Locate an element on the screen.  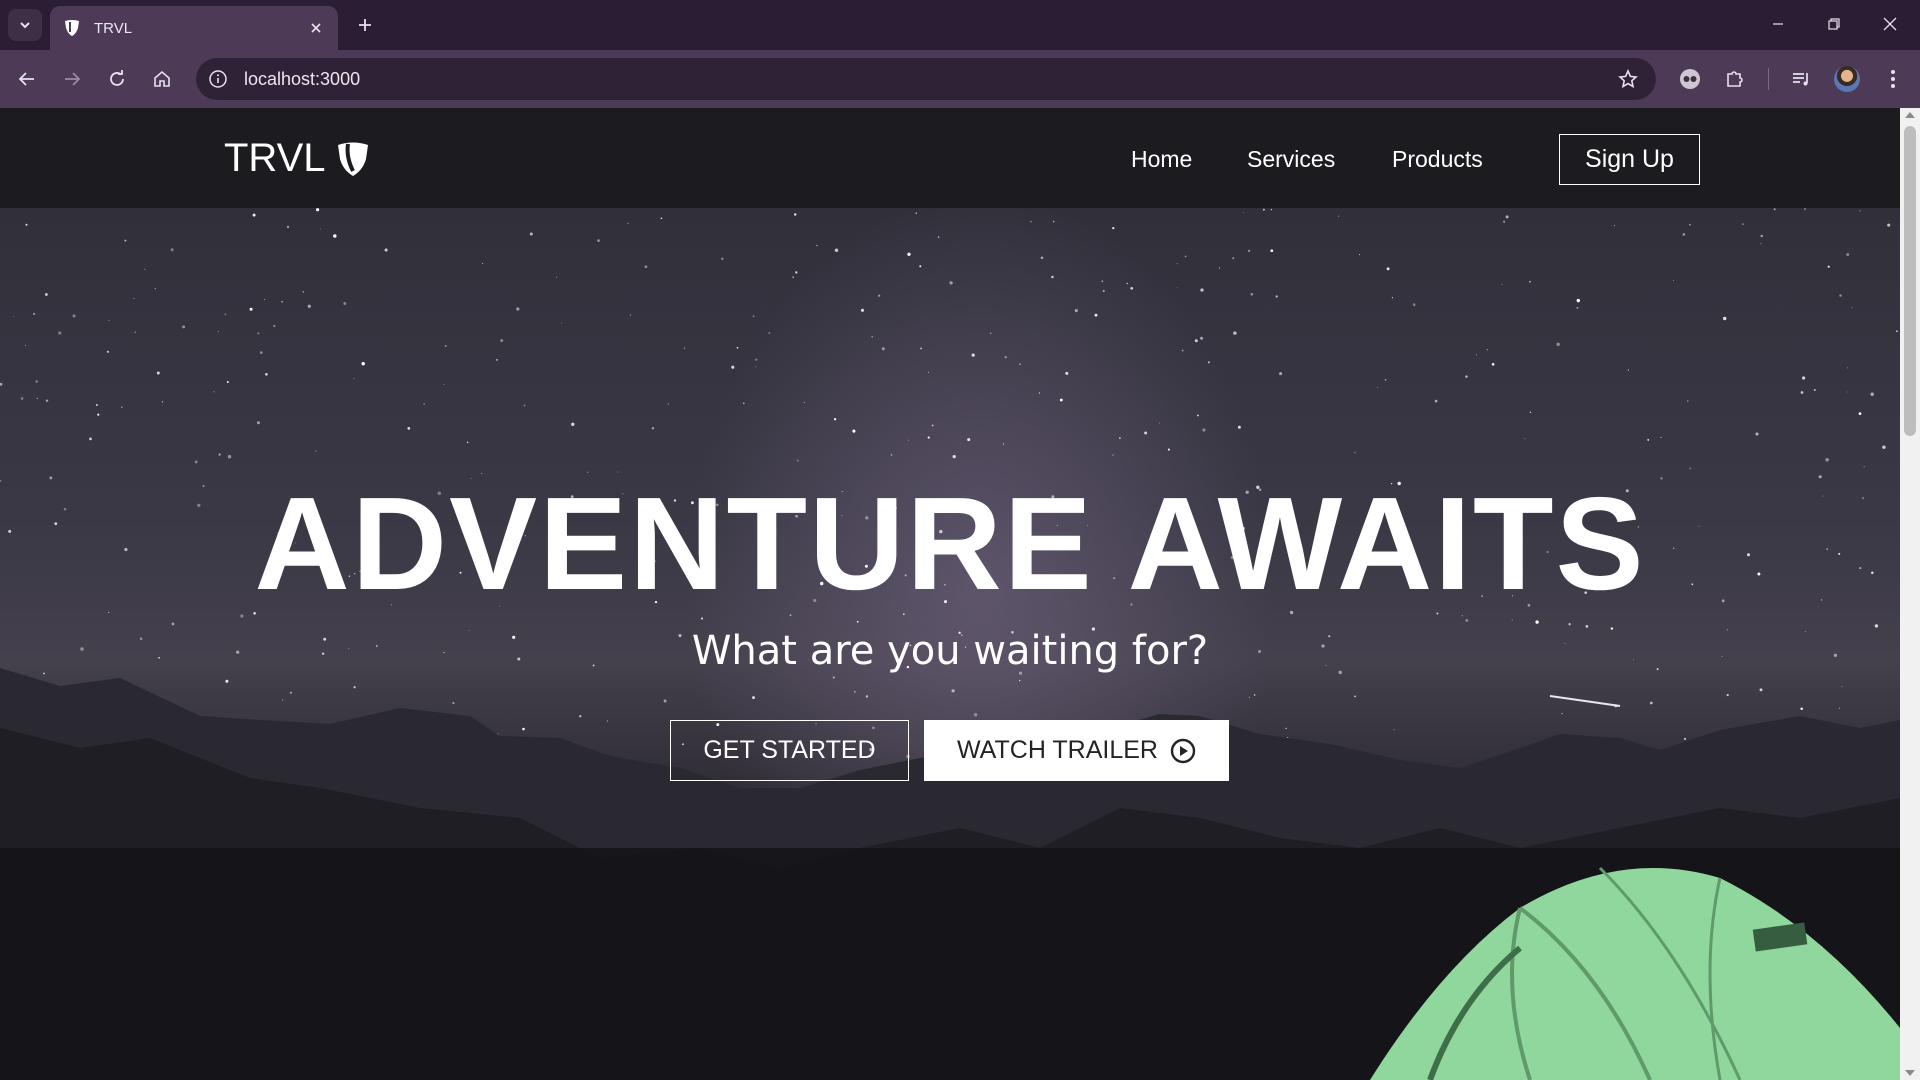
home-button is located at coordinates (162, 79).